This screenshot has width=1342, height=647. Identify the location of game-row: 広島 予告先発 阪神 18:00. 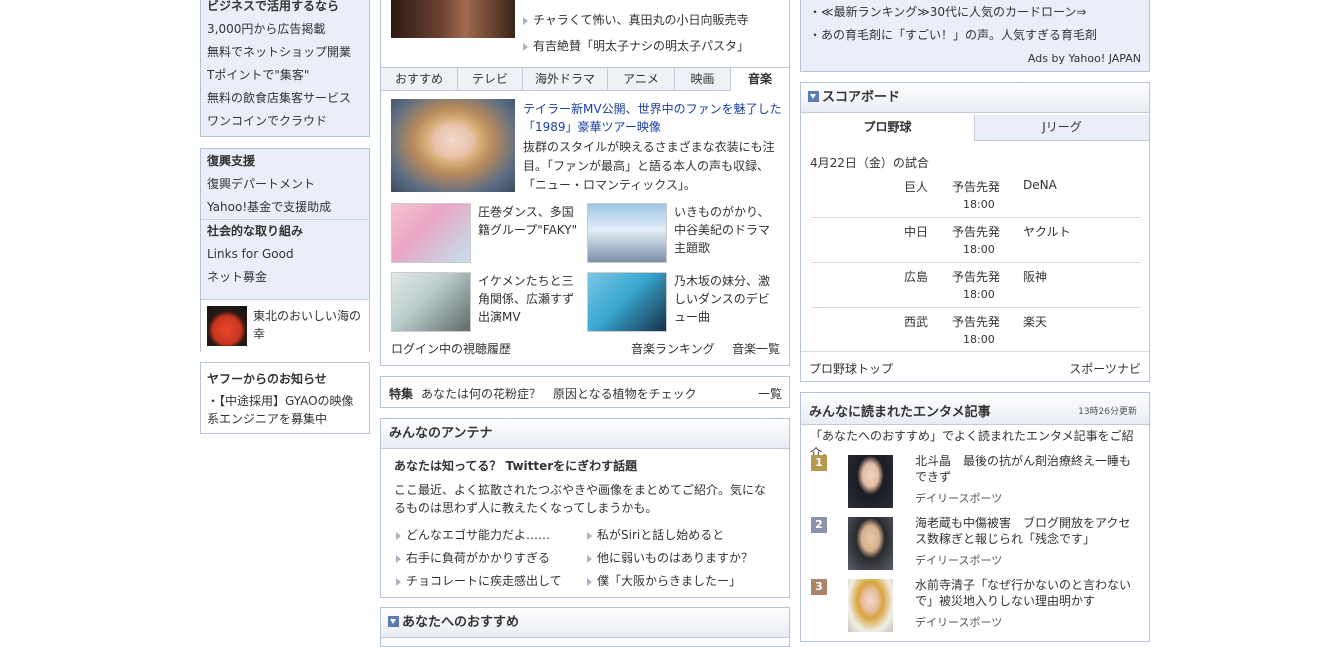
(976, 285).